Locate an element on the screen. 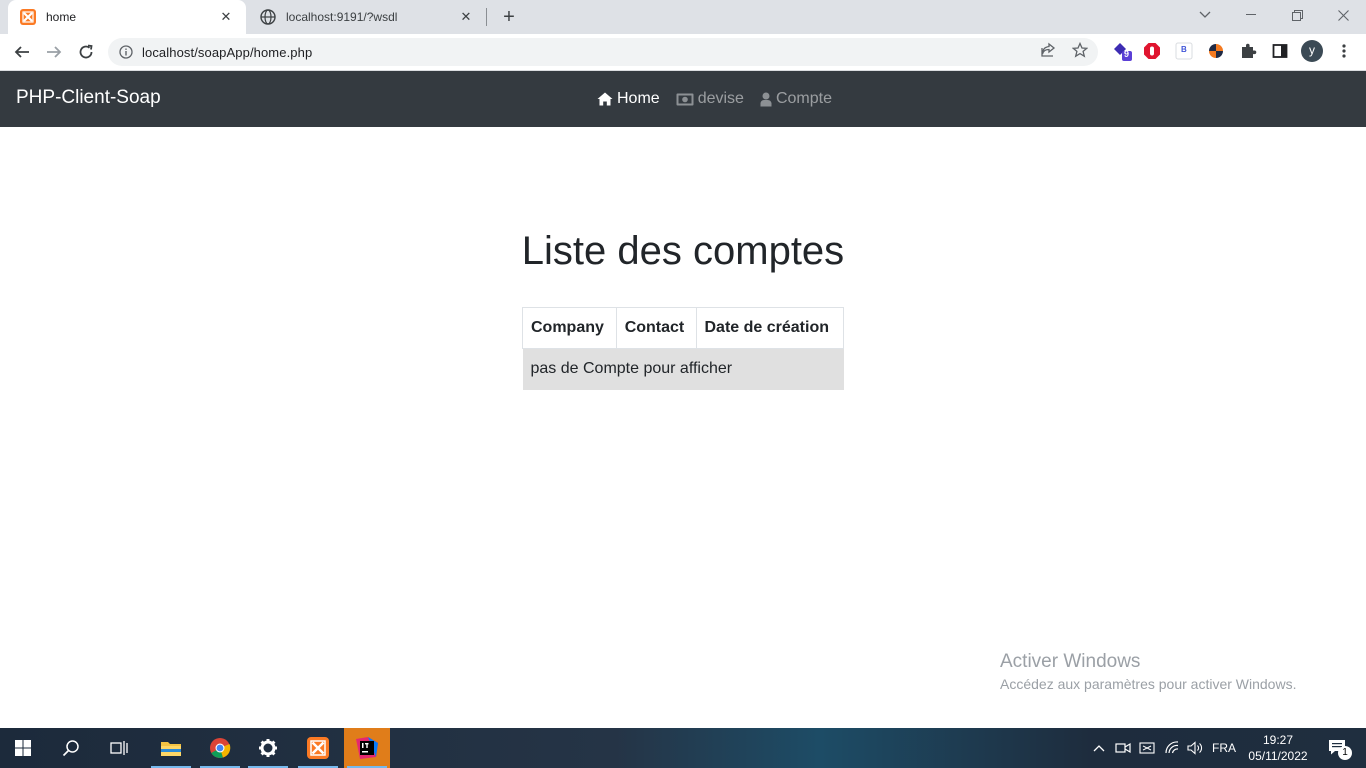  share-icon is located at coordinates (1048, 50).